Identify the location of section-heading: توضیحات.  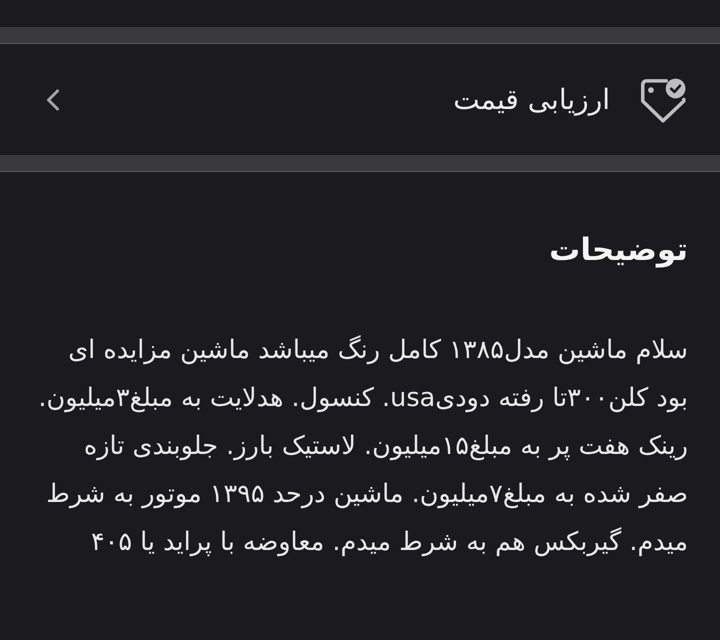
(618, 250).